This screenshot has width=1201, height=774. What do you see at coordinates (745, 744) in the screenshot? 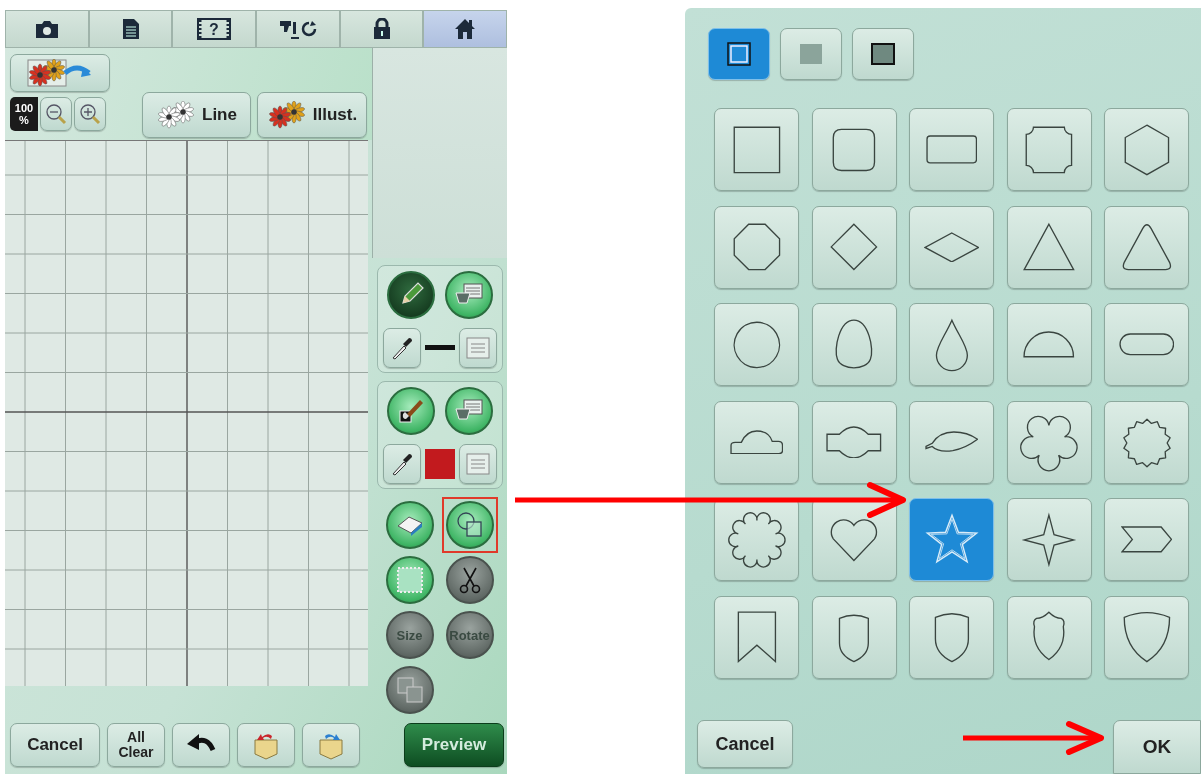
I see `cancel-button: Cancel` at bounding box center [745, 744].